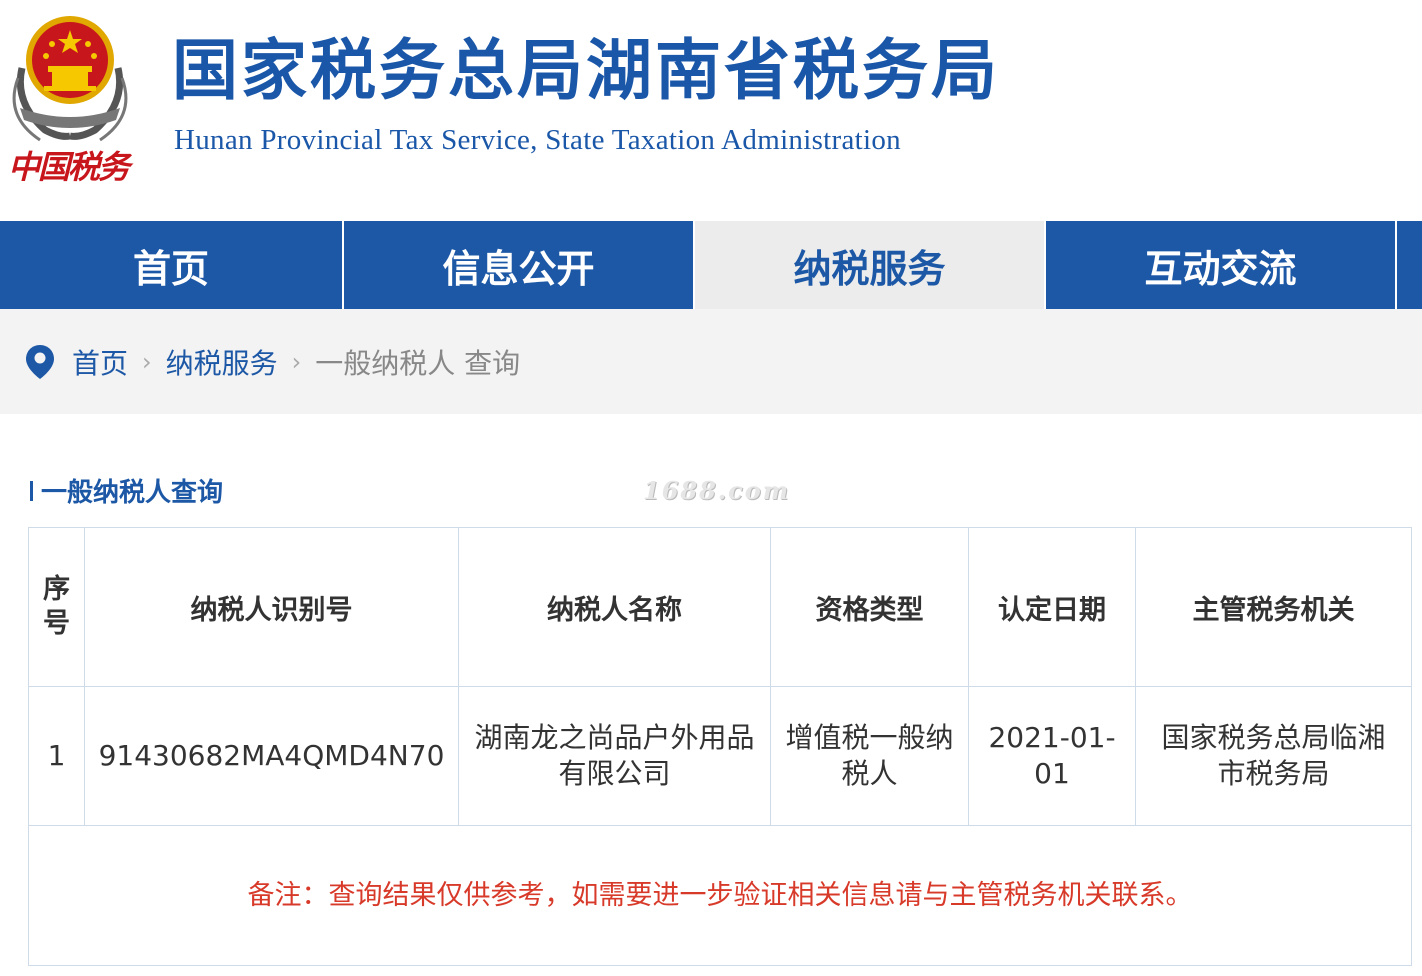  What do you see at coordinates (519, 265) in the screenshot?
I see `nav-item-info-disclosure: 信息公开` at bounding box center [519, 265].